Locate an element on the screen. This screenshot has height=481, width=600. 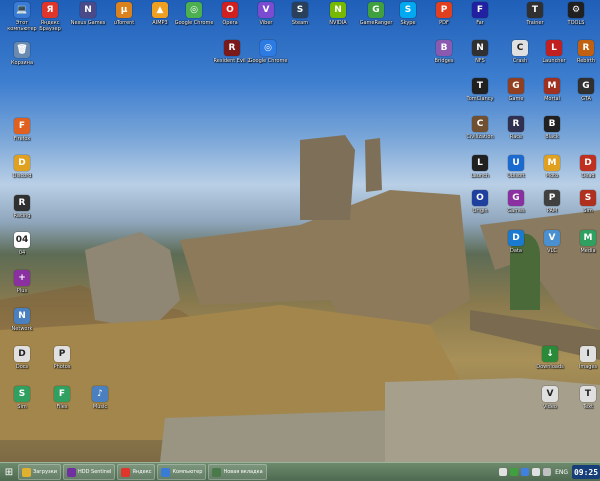
firefox-icon: F is located at coordinates (22, 126).